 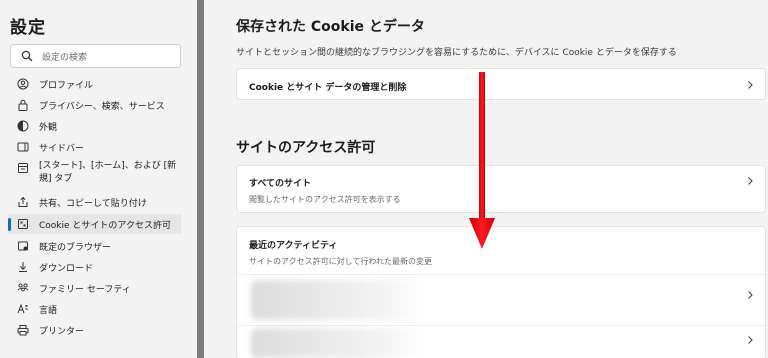 I want to click on cookies-section-title: 保存された Cookie とデータ, so click(x=330, y=27).